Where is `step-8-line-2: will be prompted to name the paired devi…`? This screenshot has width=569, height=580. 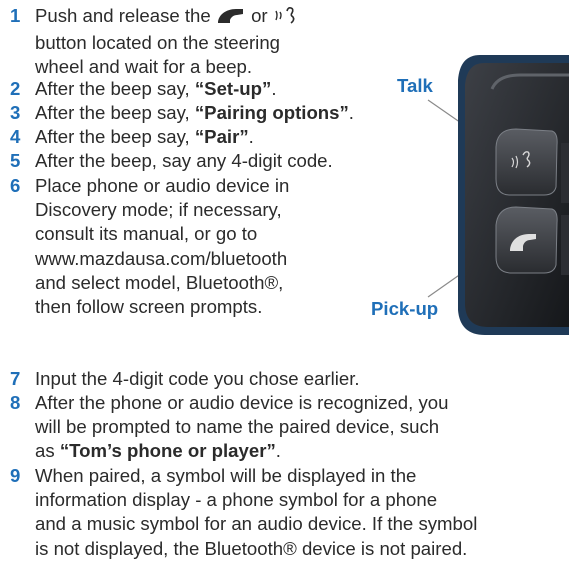 step-8-line-2: will be prompted to name the paired devi… is located at coordinates (237, 427).